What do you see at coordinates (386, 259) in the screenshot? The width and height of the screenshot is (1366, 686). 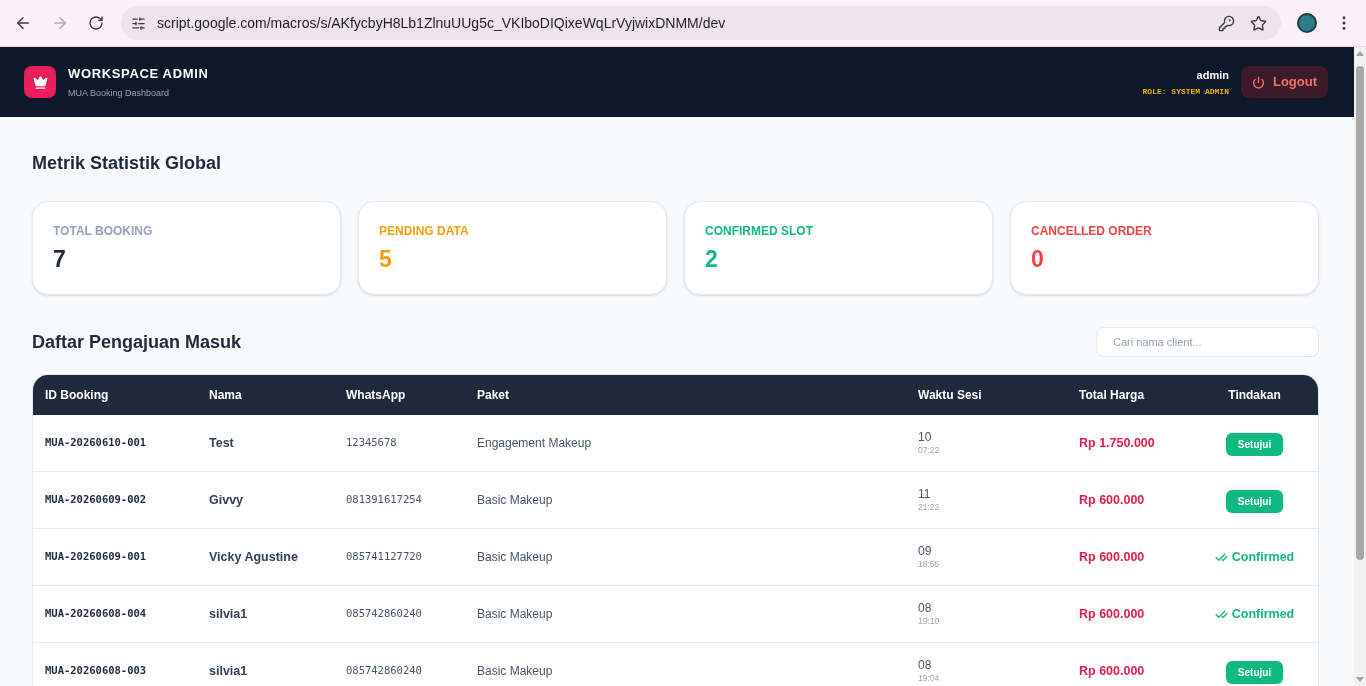 I see `stat-value: 5` at bounding box center [386, 259].